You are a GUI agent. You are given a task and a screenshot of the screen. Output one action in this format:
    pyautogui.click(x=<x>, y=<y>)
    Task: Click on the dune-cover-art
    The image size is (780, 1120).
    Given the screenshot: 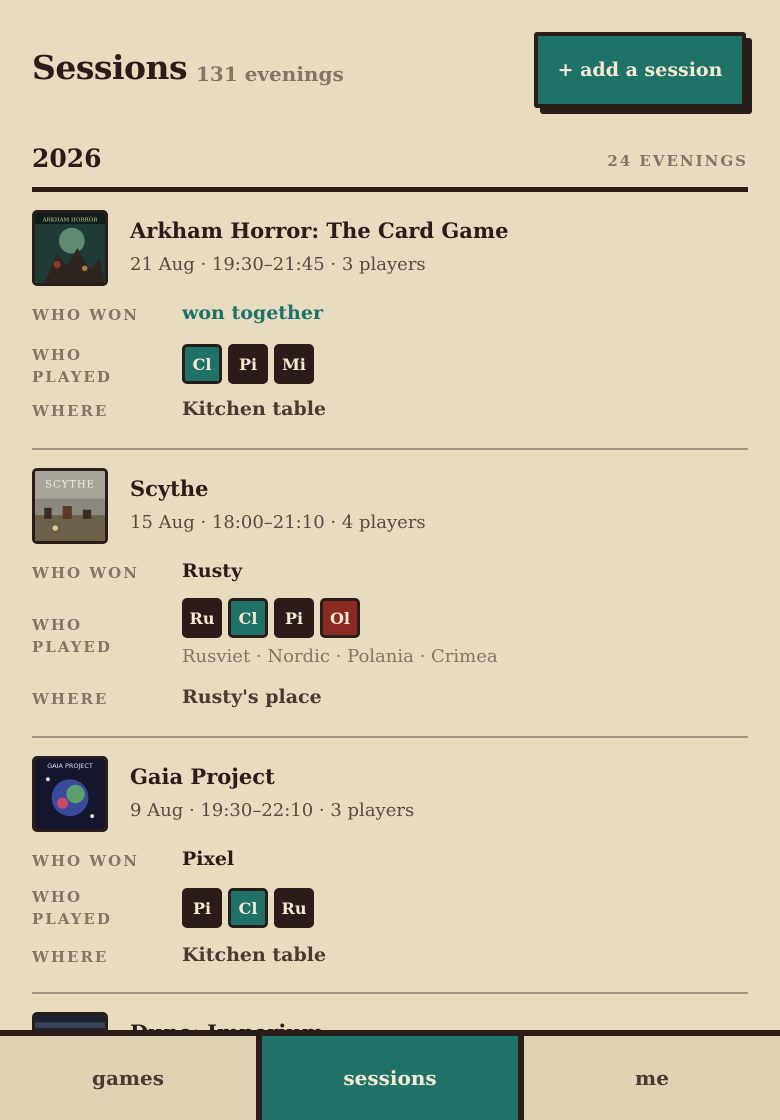 What is the action you would take?
    pyautogui.click(x=70, y=1022)
    